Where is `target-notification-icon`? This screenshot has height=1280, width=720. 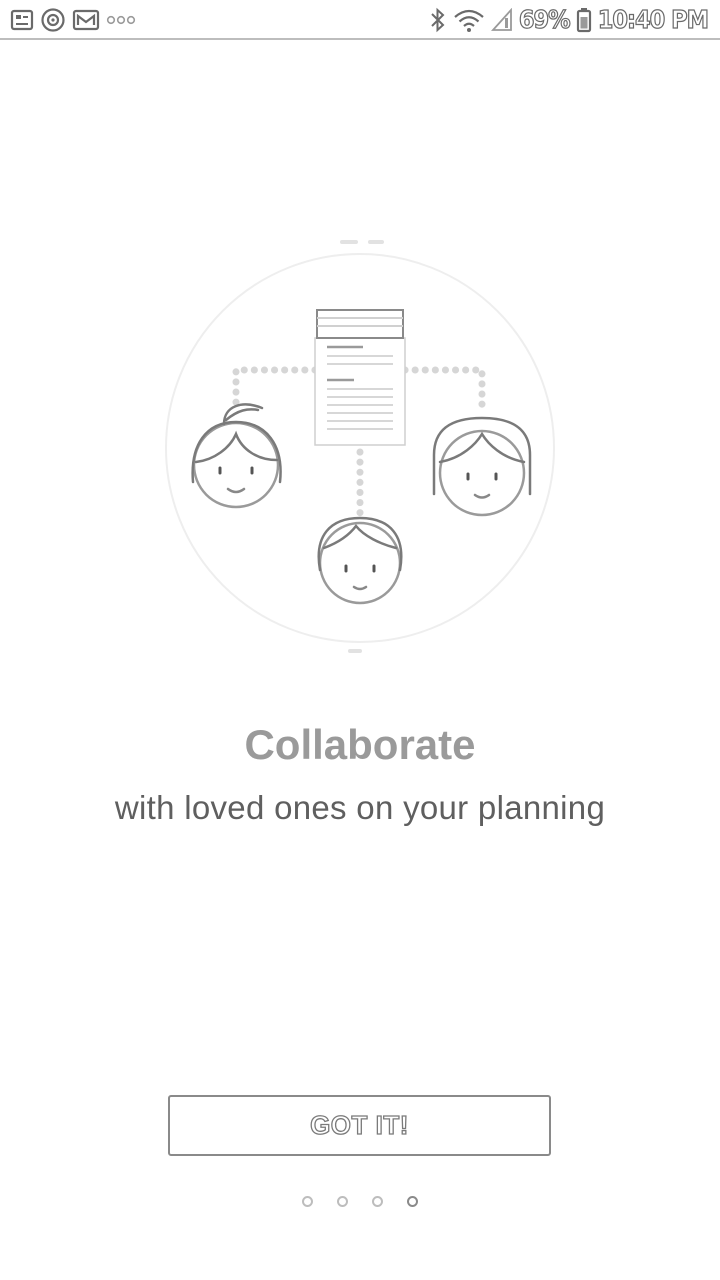
target-notification-icon is located at coordinates (53, 20).